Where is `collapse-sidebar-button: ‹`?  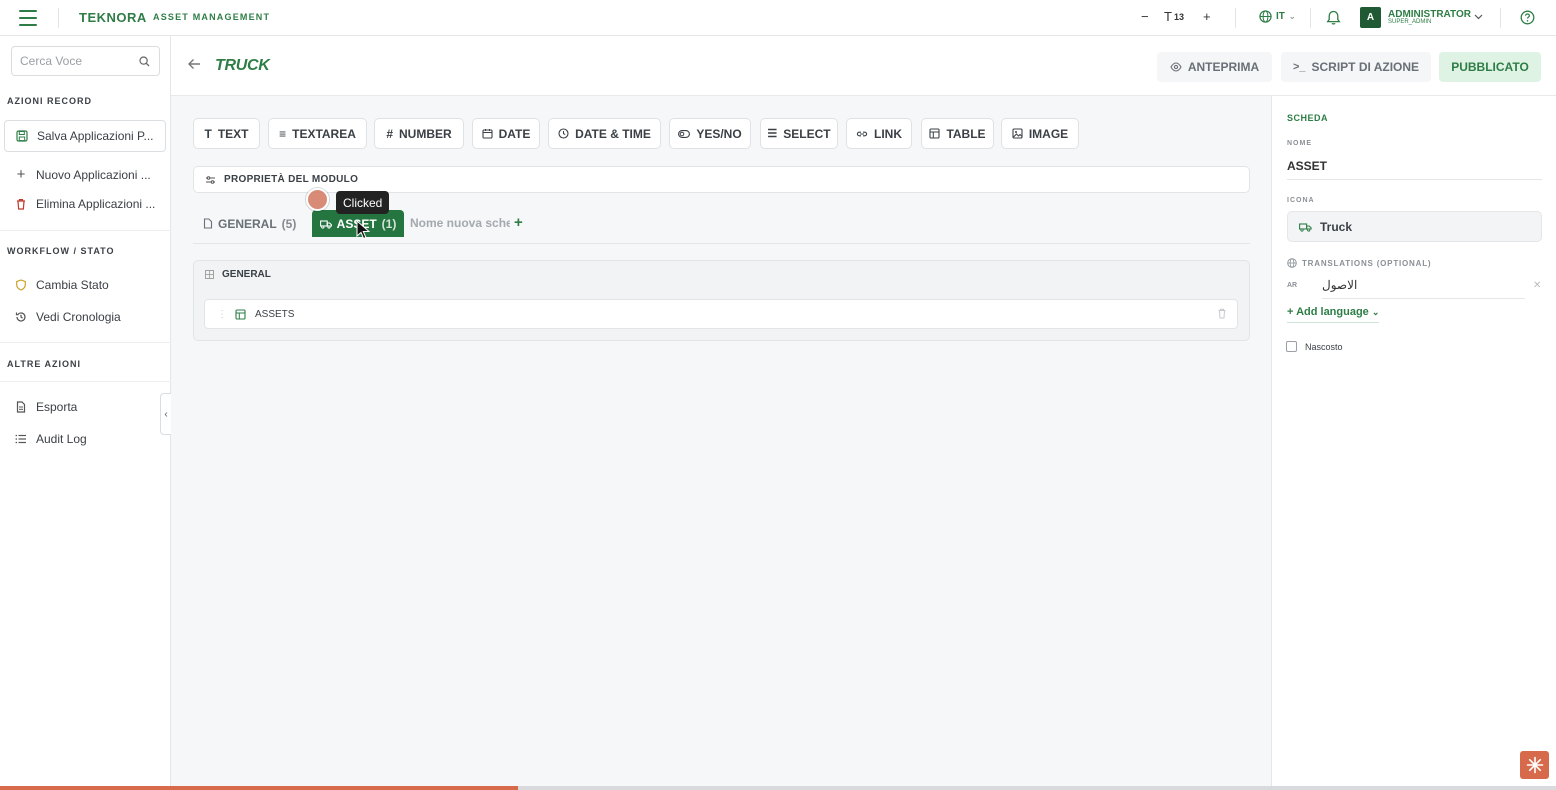 collapse-sidebar-button: ‹ is located at coordinates (165, 414).